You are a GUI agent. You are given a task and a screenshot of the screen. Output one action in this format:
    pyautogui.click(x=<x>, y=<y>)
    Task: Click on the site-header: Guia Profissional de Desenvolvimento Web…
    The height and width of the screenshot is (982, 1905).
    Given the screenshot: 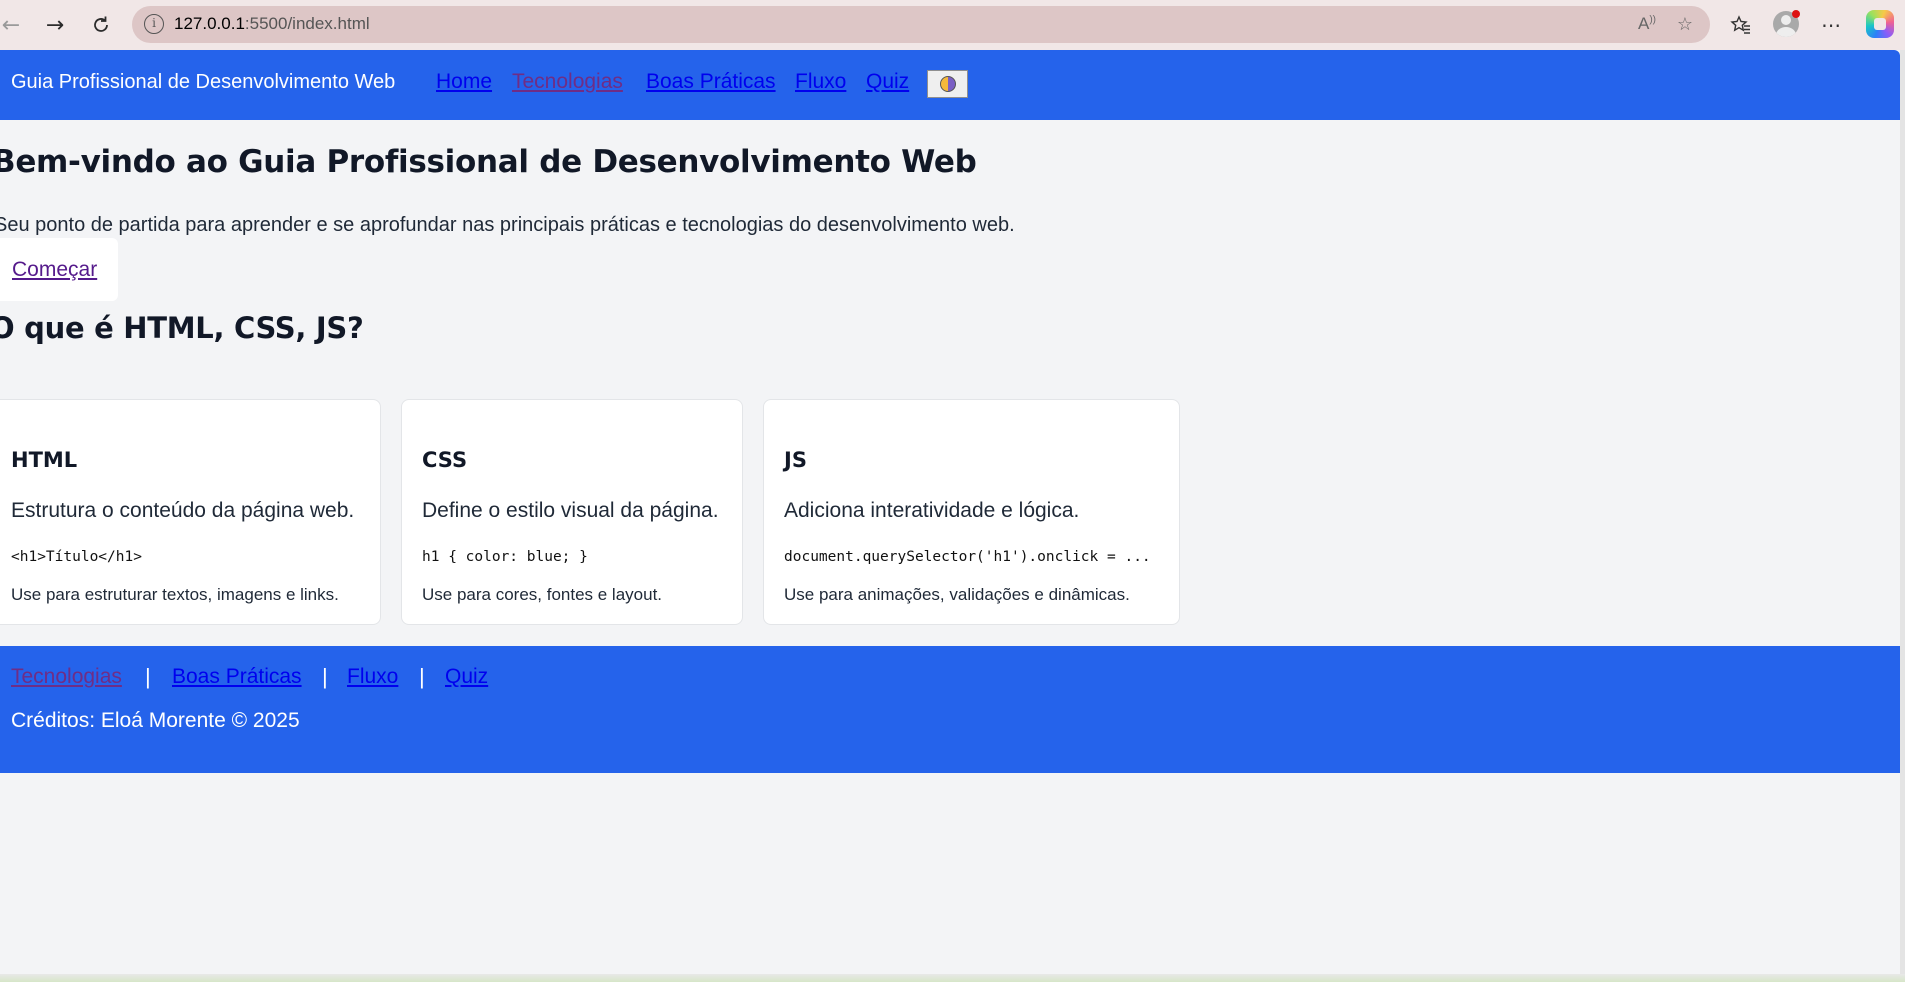 What is the action you would take?
    pyautogui.click(x=950, y=85)
    